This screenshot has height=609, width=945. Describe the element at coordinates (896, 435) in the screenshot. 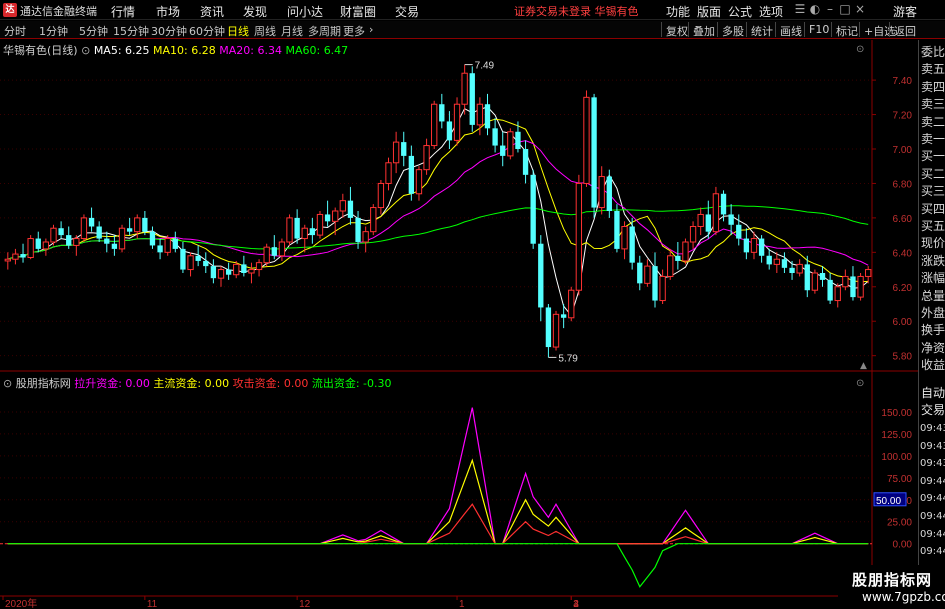

I see `ind-tick-label-1: 125.00` at that location.